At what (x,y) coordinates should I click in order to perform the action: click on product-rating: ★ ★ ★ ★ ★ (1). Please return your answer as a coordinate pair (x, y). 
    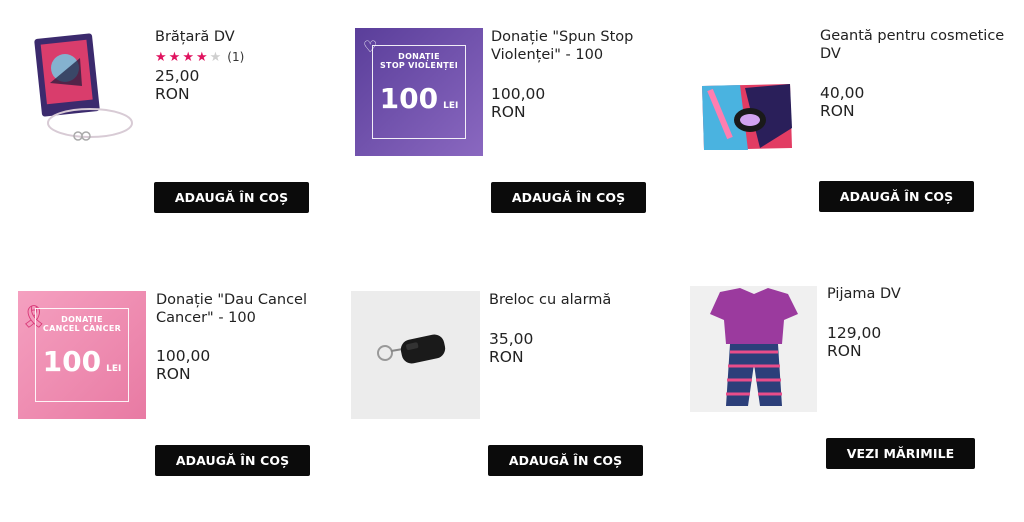
    Looking at the image, I should click on (199, 57).